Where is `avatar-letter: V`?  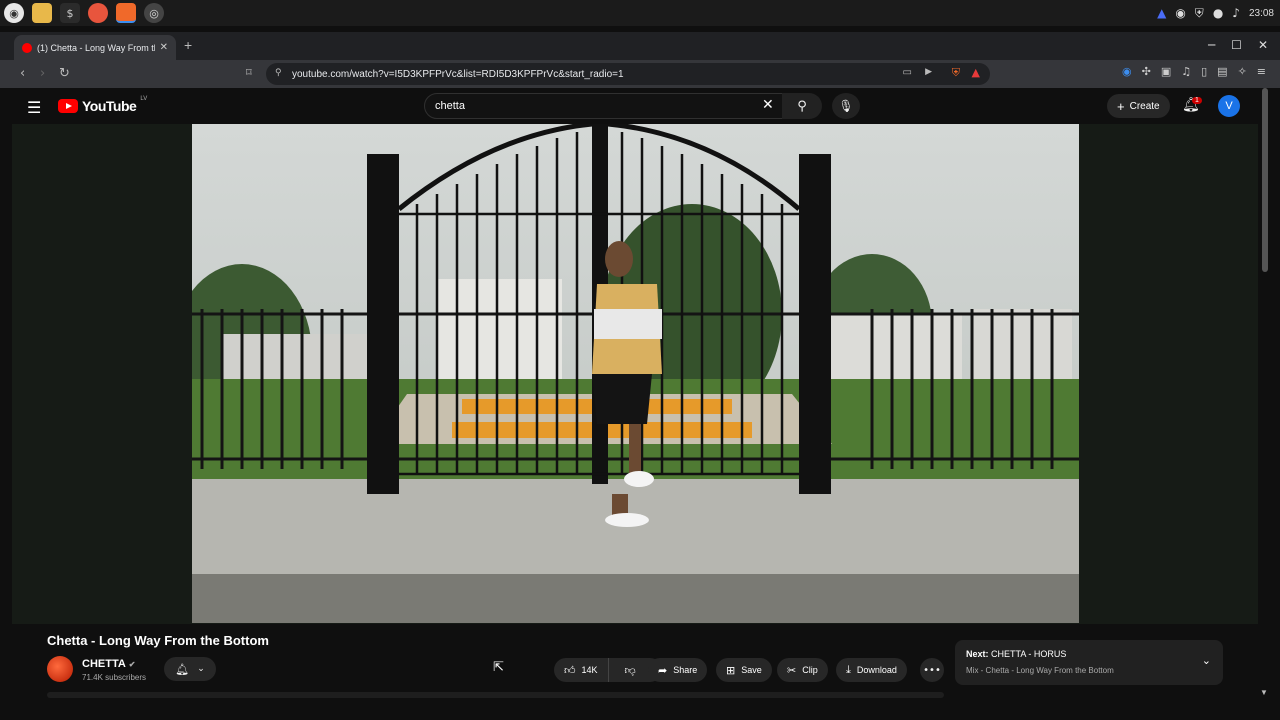 avatar-letter: V is located at coordinates (1229, 106).